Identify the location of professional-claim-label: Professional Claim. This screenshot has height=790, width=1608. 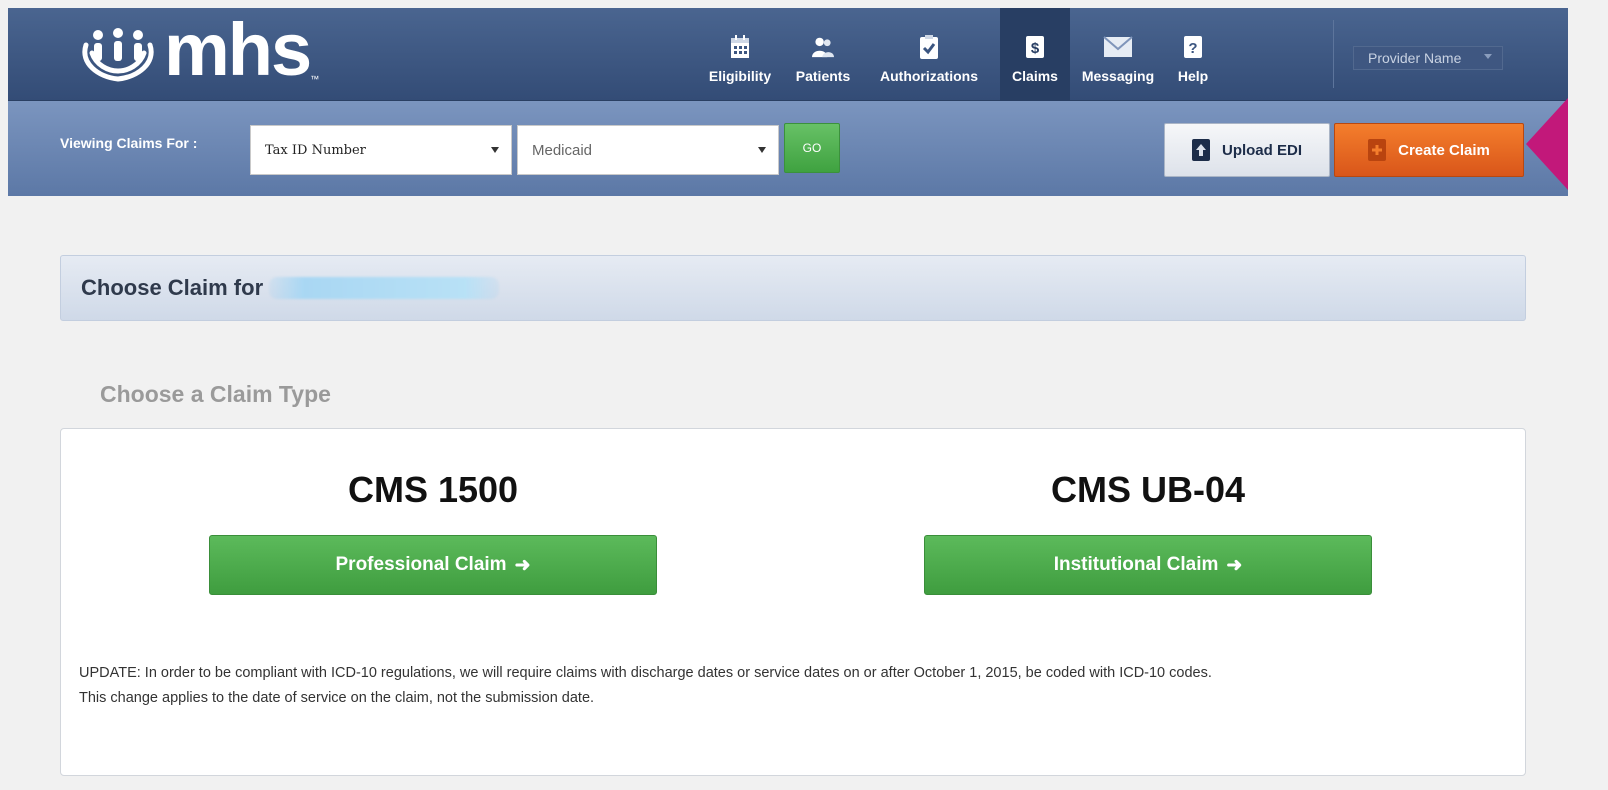
(421, 564).